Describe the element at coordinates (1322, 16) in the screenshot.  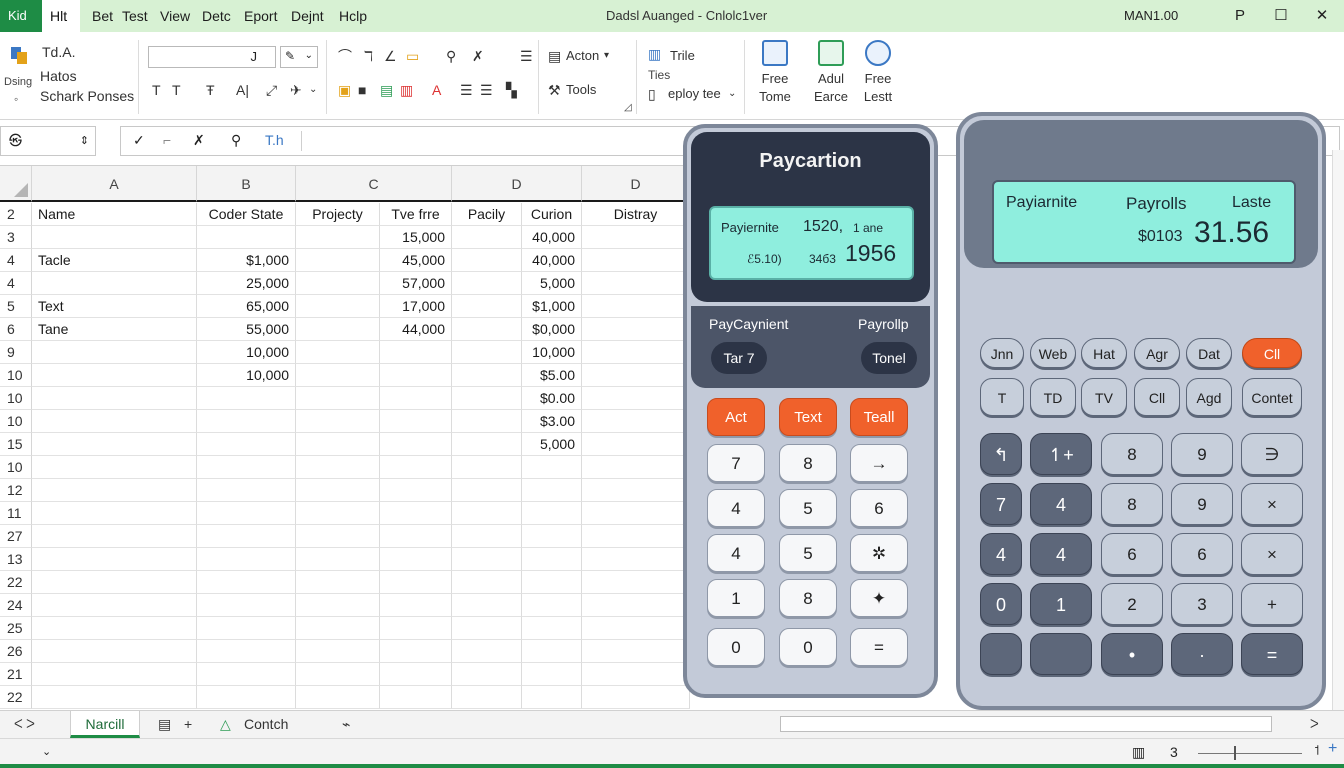
I see `close-button: ✕` at that location.